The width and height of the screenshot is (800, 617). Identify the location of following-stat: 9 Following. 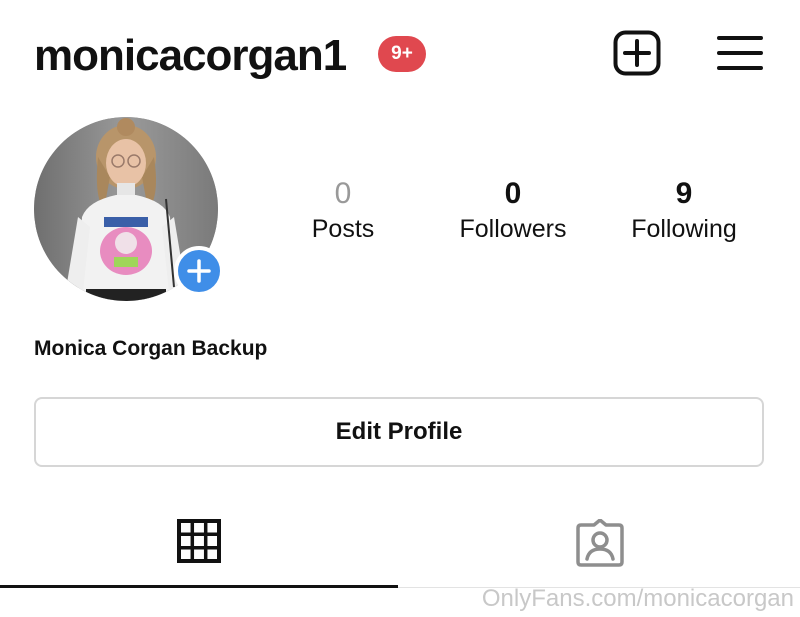
(684, 211).